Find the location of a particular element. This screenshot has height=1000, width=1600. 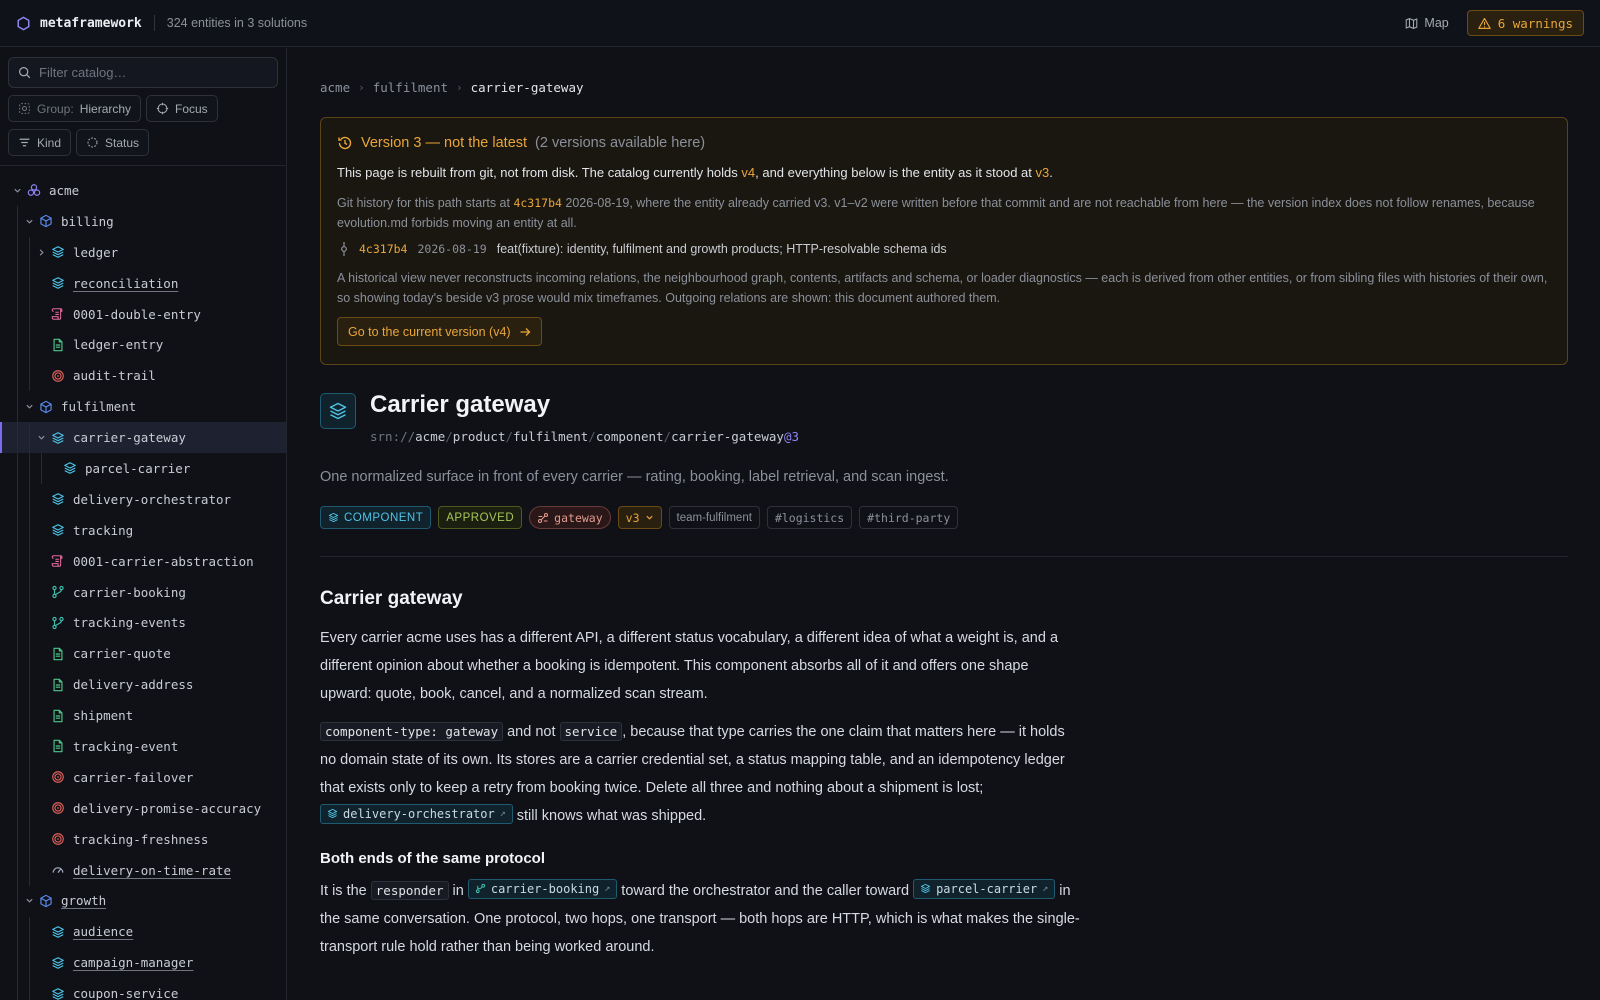

filter-input is located at coordinates (149, 72).